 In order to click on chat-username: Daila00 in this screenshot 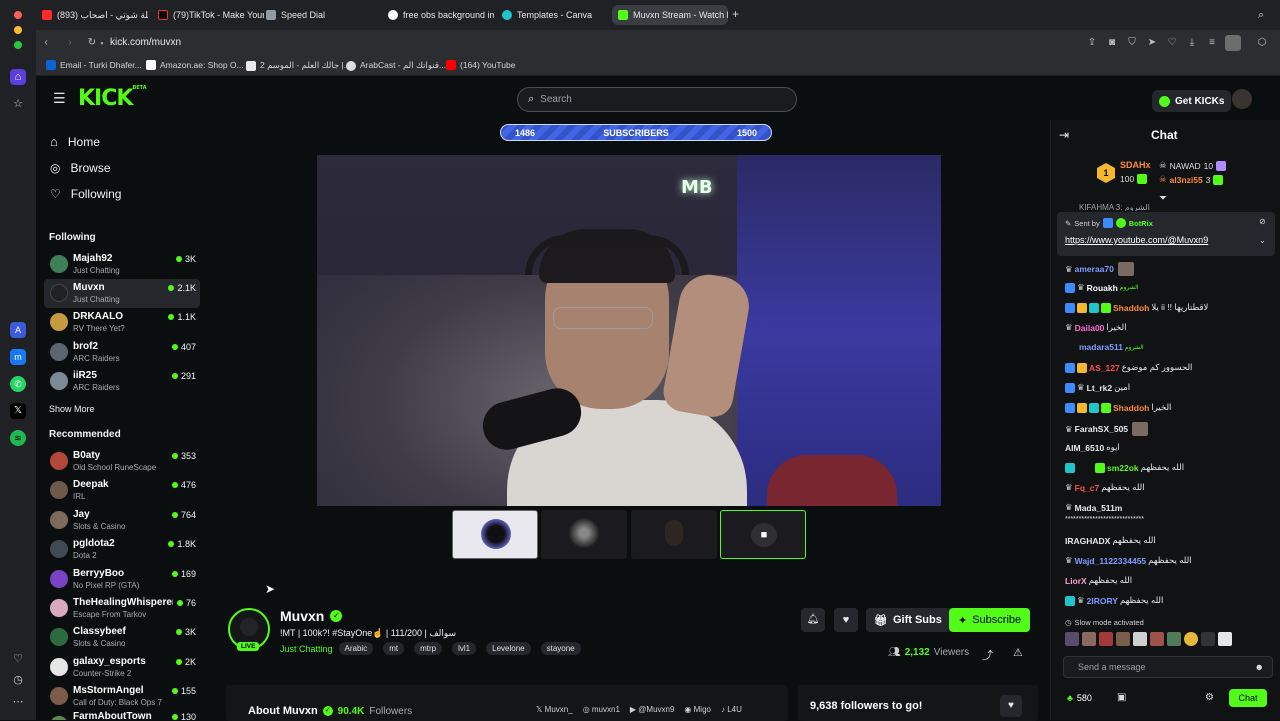, I will do `click(1090, 328)`.